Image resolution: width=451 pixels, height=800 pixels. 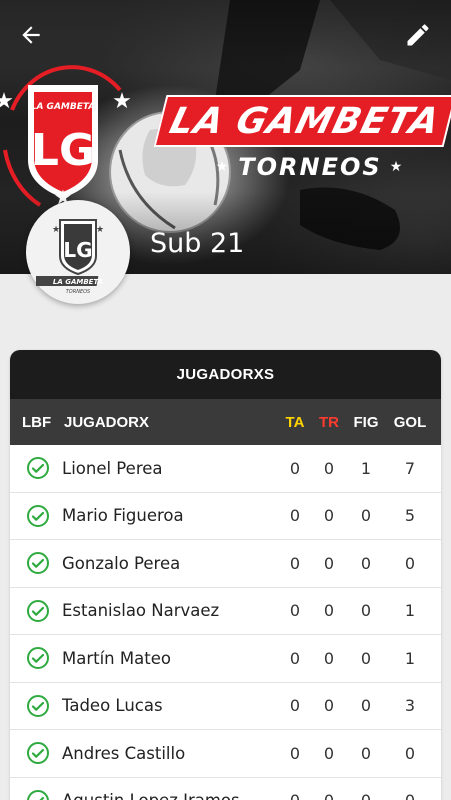 I want to click on brand-subtitle-text: TORNEOS, so click(x=310, y=167).